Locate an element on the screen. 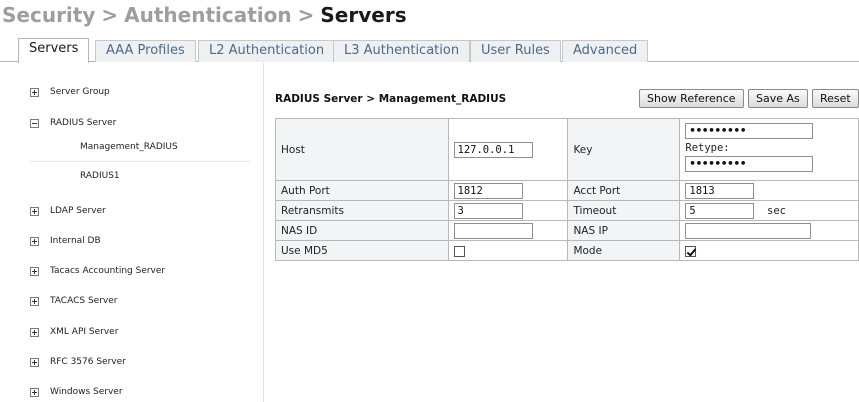 The height and width of the screenshot is (402, 859). retype-key-input: ••••••••• is located at coordinates (749, 164).